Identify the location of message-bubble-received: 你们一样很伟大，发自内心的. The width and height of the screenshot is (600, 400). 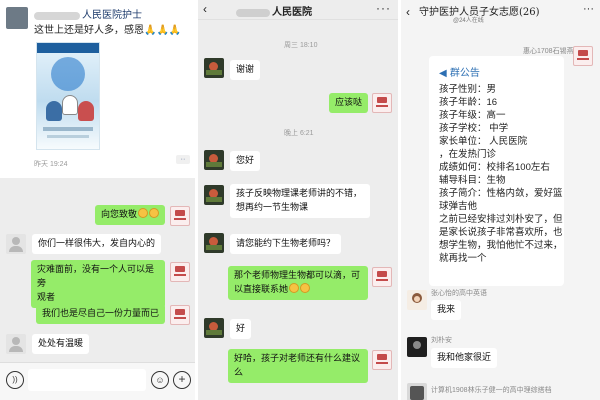
(97, 244).